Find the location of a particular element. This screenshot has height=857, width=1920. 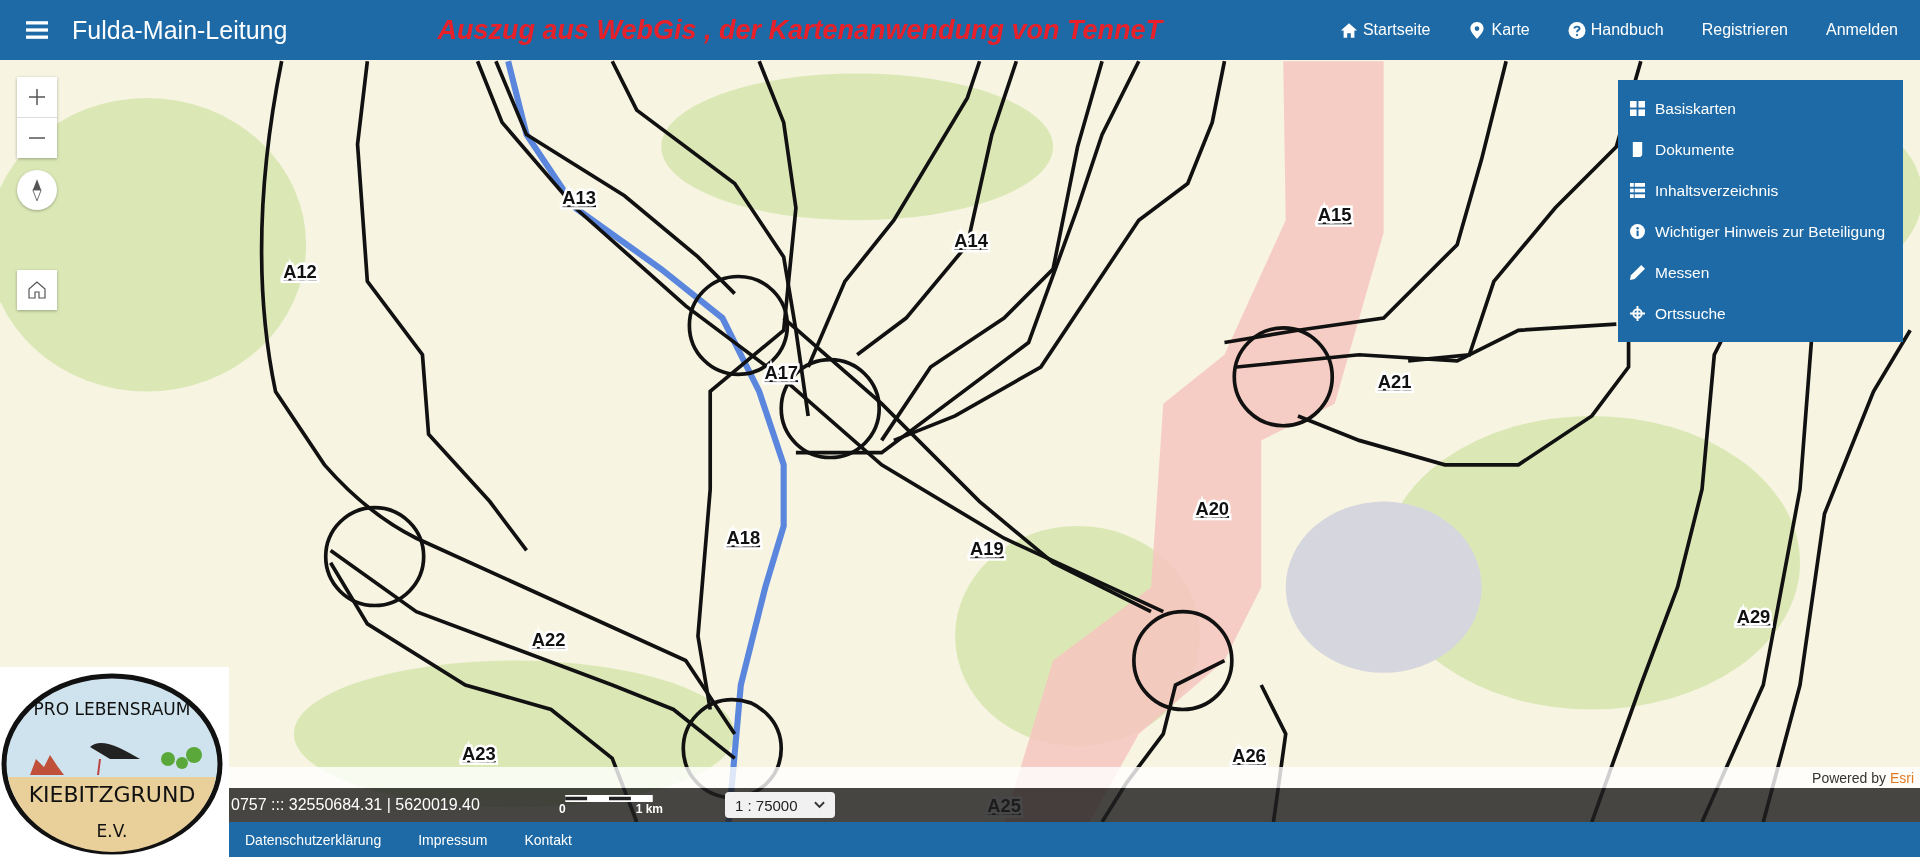

corridor-label: A23 is located at coordinates (478, 753).